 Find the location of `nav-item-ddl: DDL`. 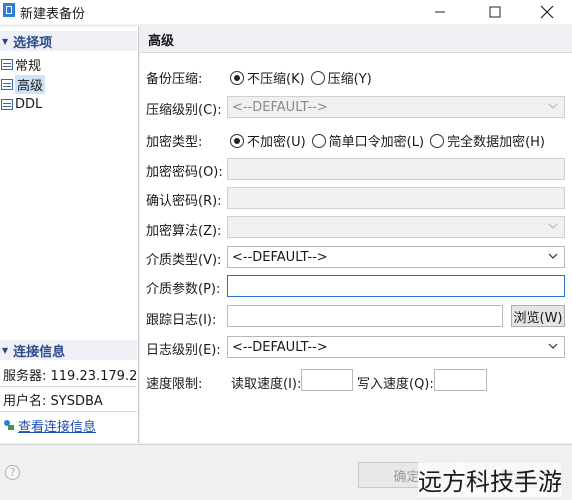

nav-item-ddl: DDL is located at coordinates (21, 104).